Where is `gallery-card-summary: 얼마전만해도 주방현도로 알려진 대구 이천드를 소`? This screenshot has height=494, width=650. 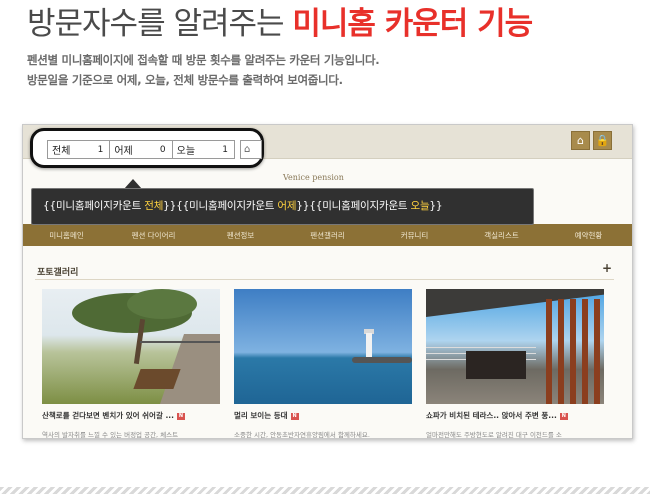
gallery-card-summary: 얼마전만해도 주방현도로 알려진 대구 이천드를 소 is located at coordinates (494, 435).